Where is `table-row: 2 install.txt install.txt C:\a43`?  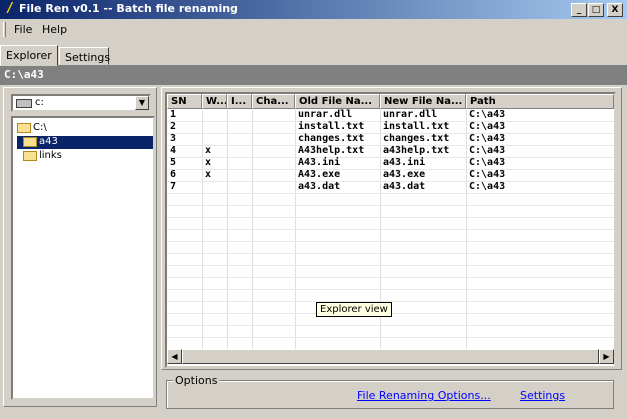 table-row: 2 install.txt install.txt C:\a43 is located at coordinates (390, 127).